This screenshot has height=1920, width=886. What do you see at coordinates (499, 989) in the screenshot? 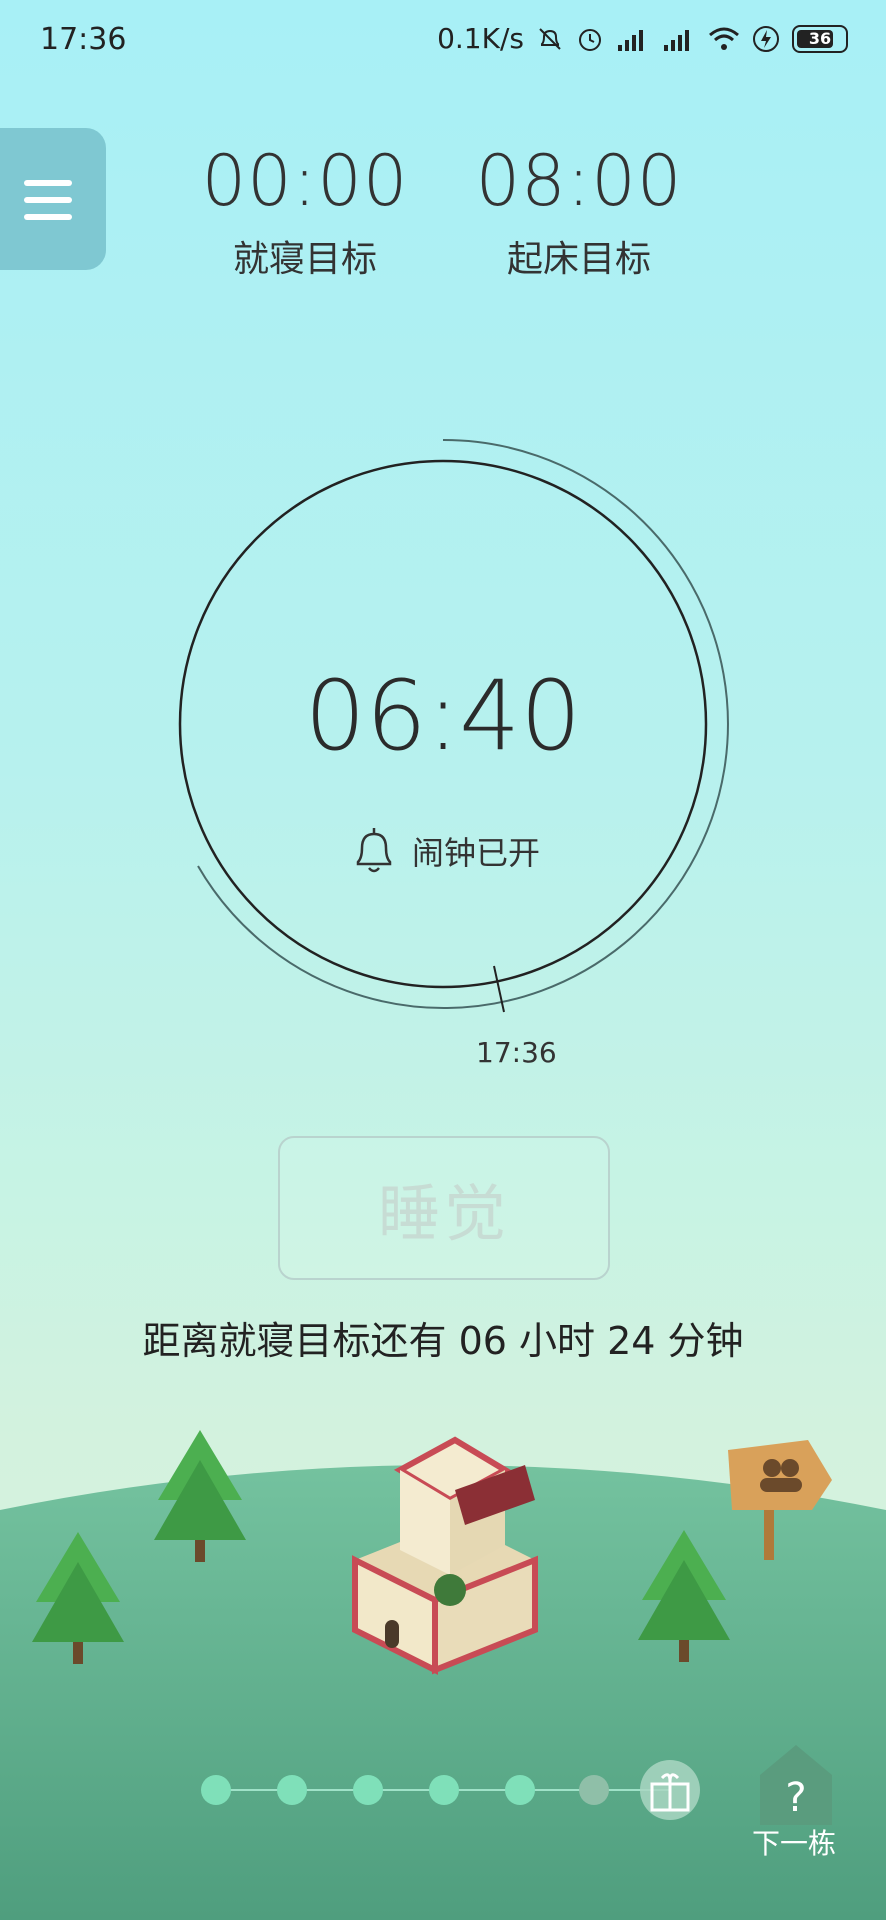
I see `clock-current-tick` at bounding box center [499, 989].